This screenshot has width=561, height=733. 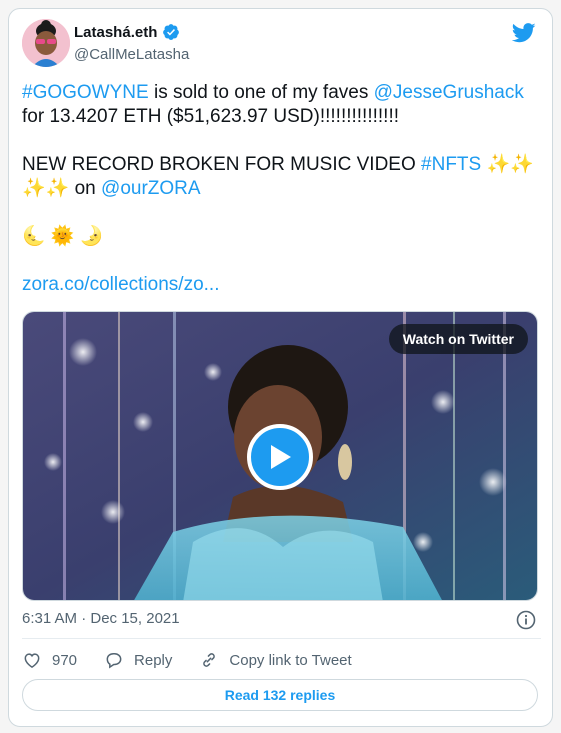 I want to click on hashtag-gogowyne: #GOGOWYNE, so click(x=85, y=92).